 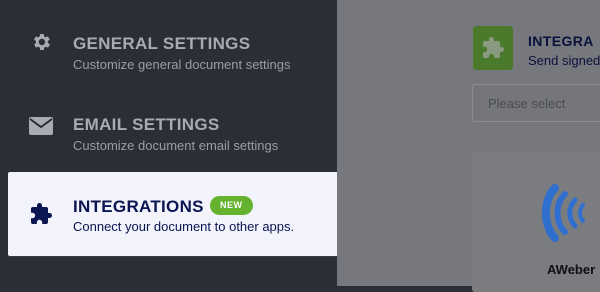 I want to click on panel-title: INTEGRA, so click(x=561, y=41).